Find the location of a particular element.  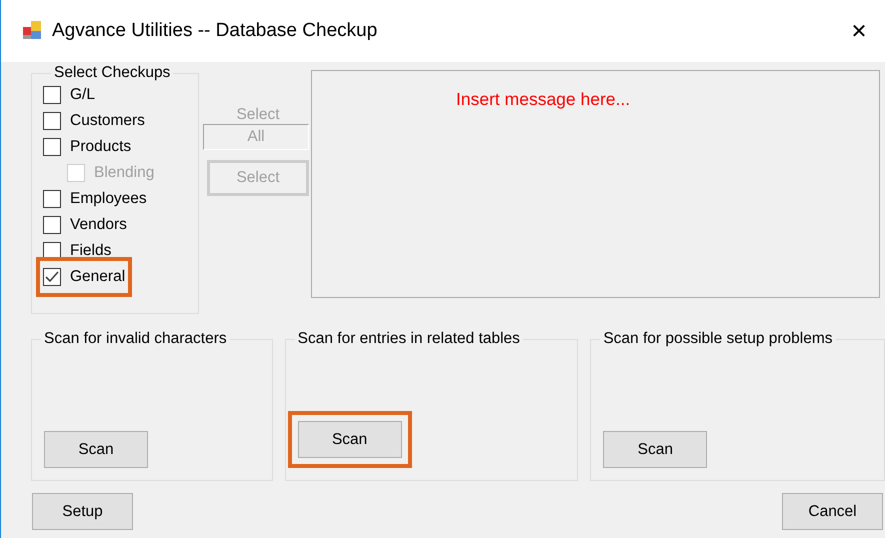

footer-button: Setup is located at coordinates (82, 511).